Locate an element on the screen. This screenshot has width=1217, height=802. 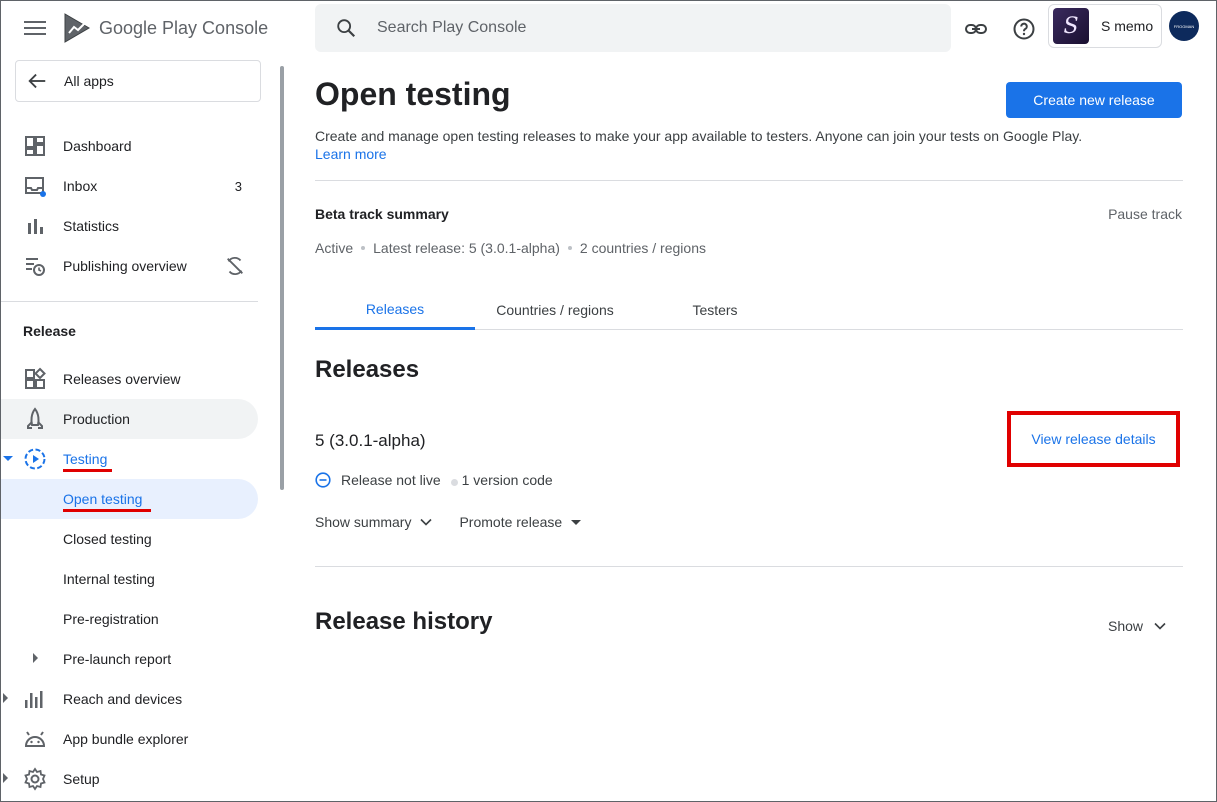
version-code-count: 1 version code is located at coordinates (507, 480).